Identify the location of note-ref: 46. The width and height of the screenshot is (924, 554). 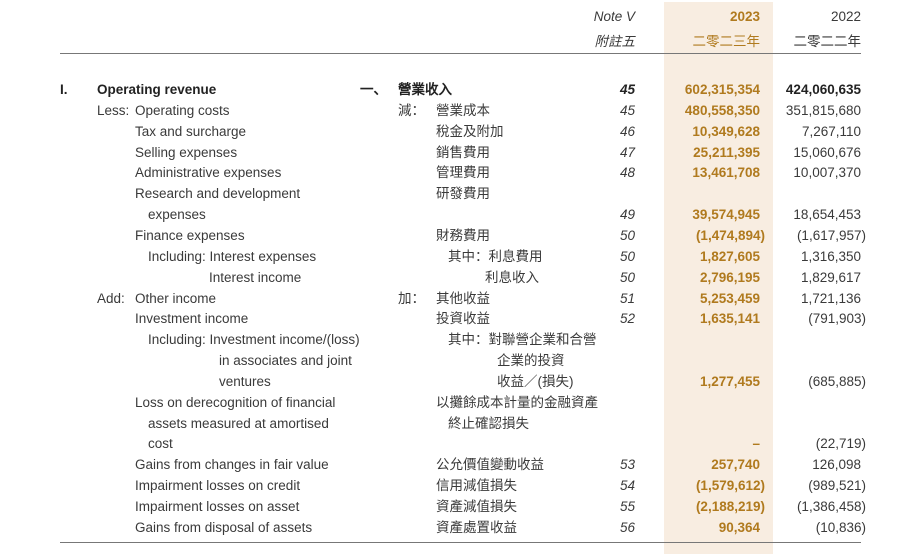
(627, 131).